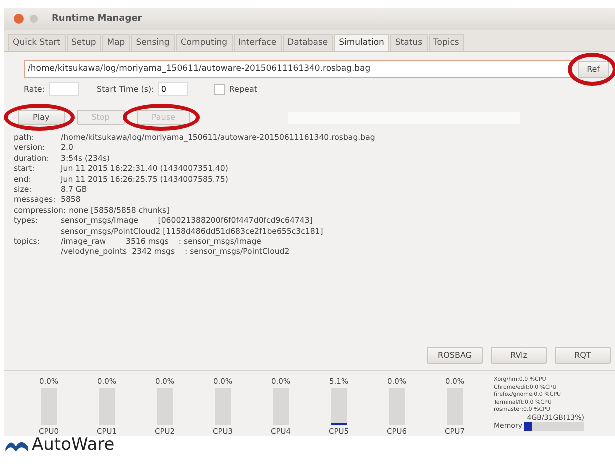 The width and height of the screenshot is (615, 471). What do you see at coordinates (455, 355) in the screenshot?
I see `tool-button: ROSBAG` at bounding box center [455, 355].